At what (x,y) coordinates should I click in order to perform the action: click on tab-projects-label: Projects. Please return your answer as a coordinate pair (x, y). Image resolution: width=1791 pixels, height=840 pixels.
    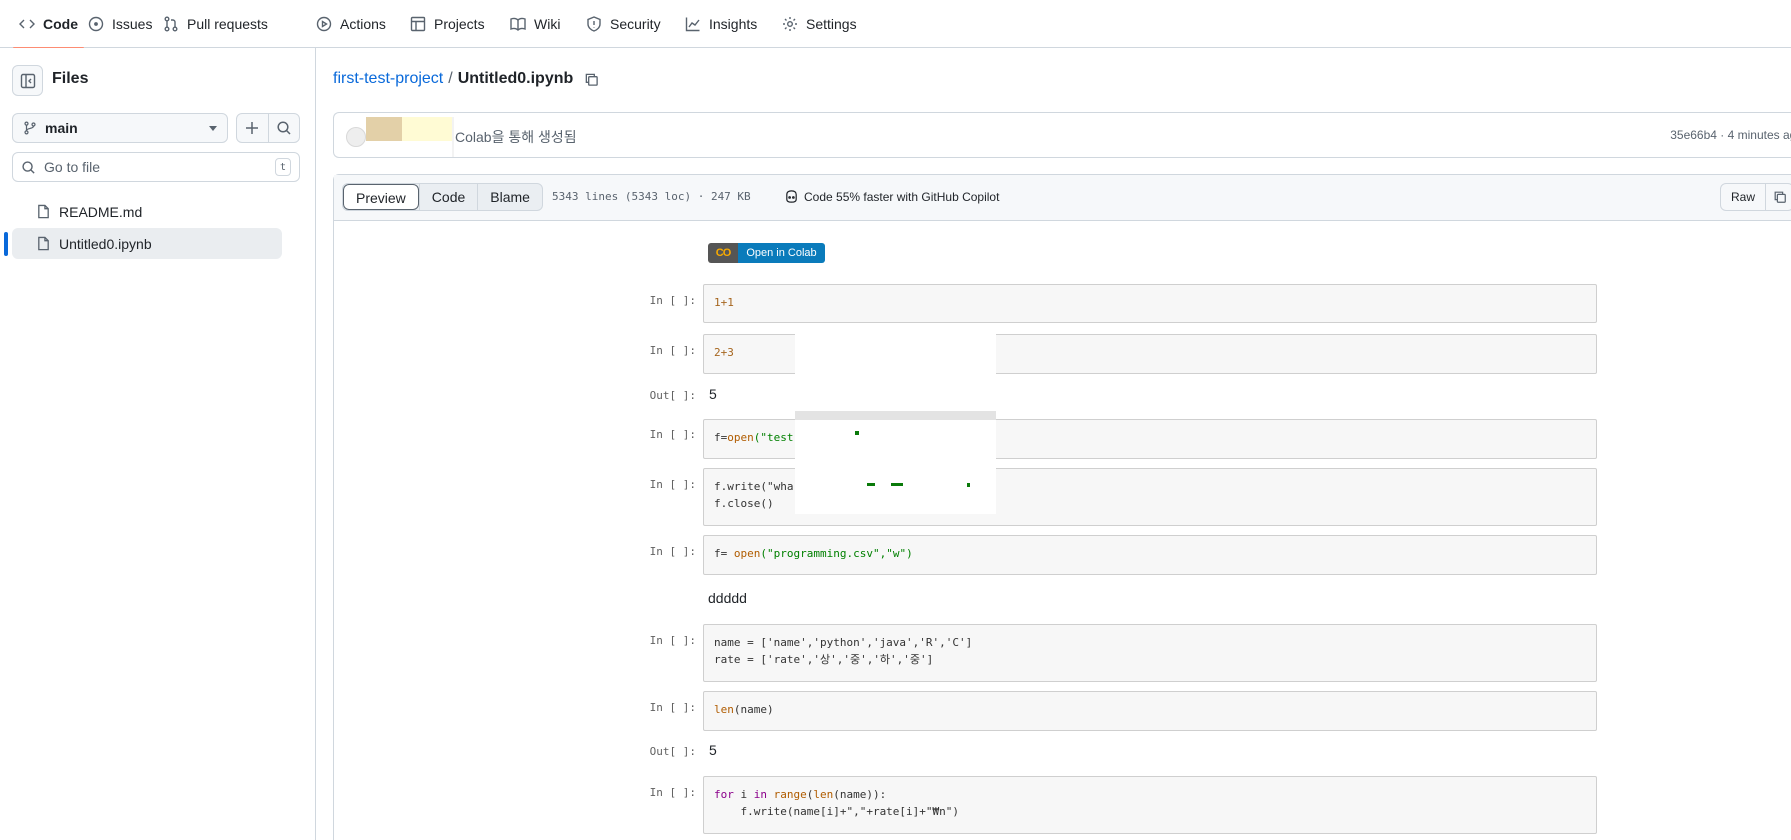
    Looking at the image, I should click on (459, 24).